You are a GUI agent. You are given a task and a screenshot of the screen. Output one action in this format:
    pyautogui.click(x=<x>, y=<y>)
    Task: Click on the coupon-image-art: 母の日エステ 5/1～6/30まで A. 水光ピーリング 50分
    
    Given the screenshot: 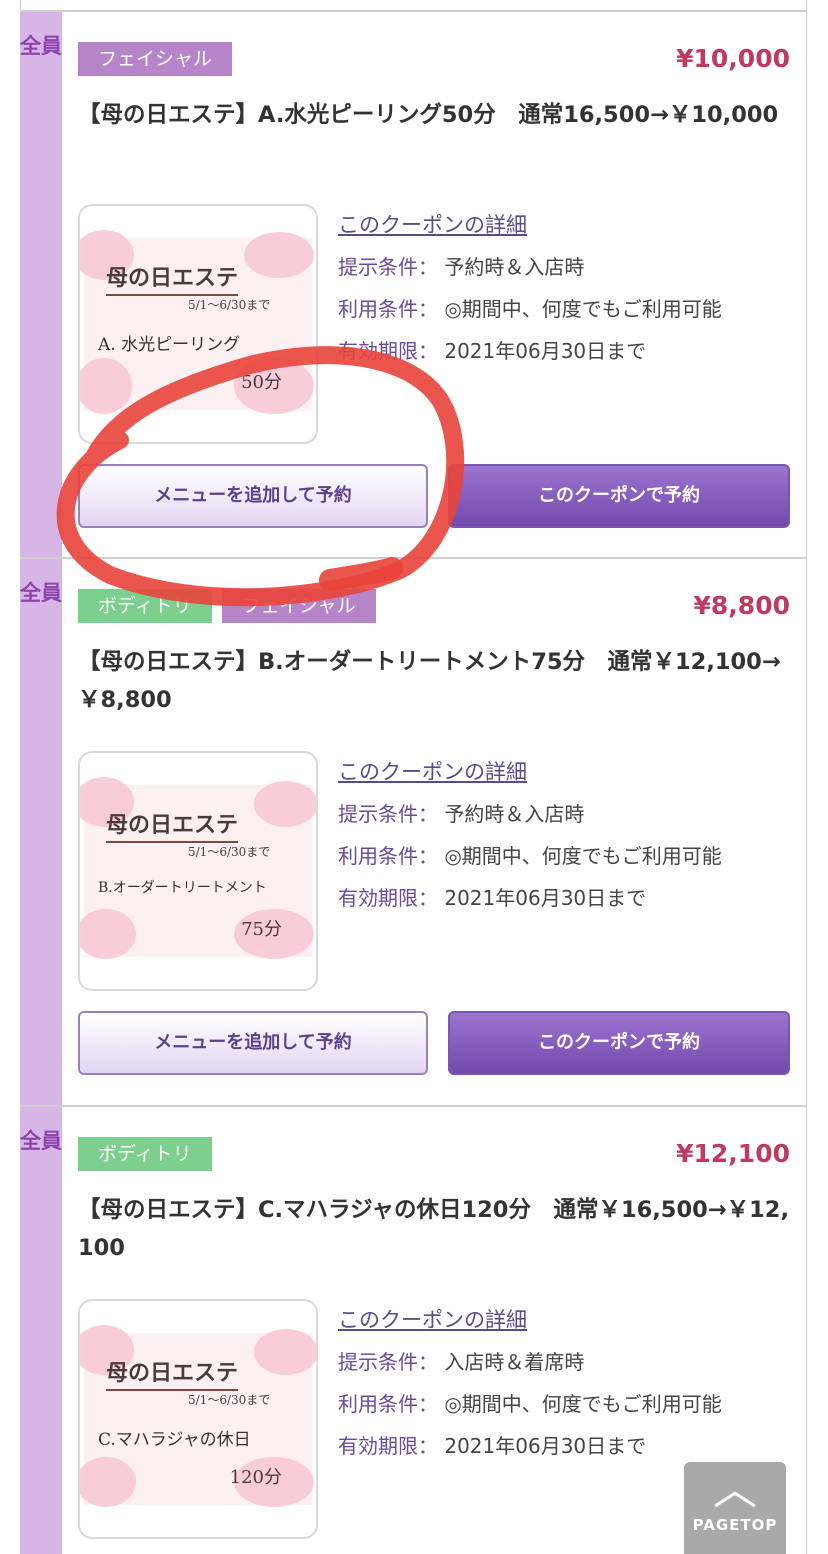 What is the action you would take?
    pyautogui.click(x=197, y=322)
    